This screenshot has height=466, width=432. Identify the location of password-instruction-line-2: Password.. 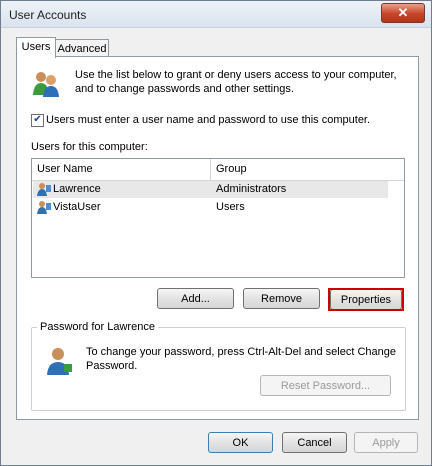
(112, 366).